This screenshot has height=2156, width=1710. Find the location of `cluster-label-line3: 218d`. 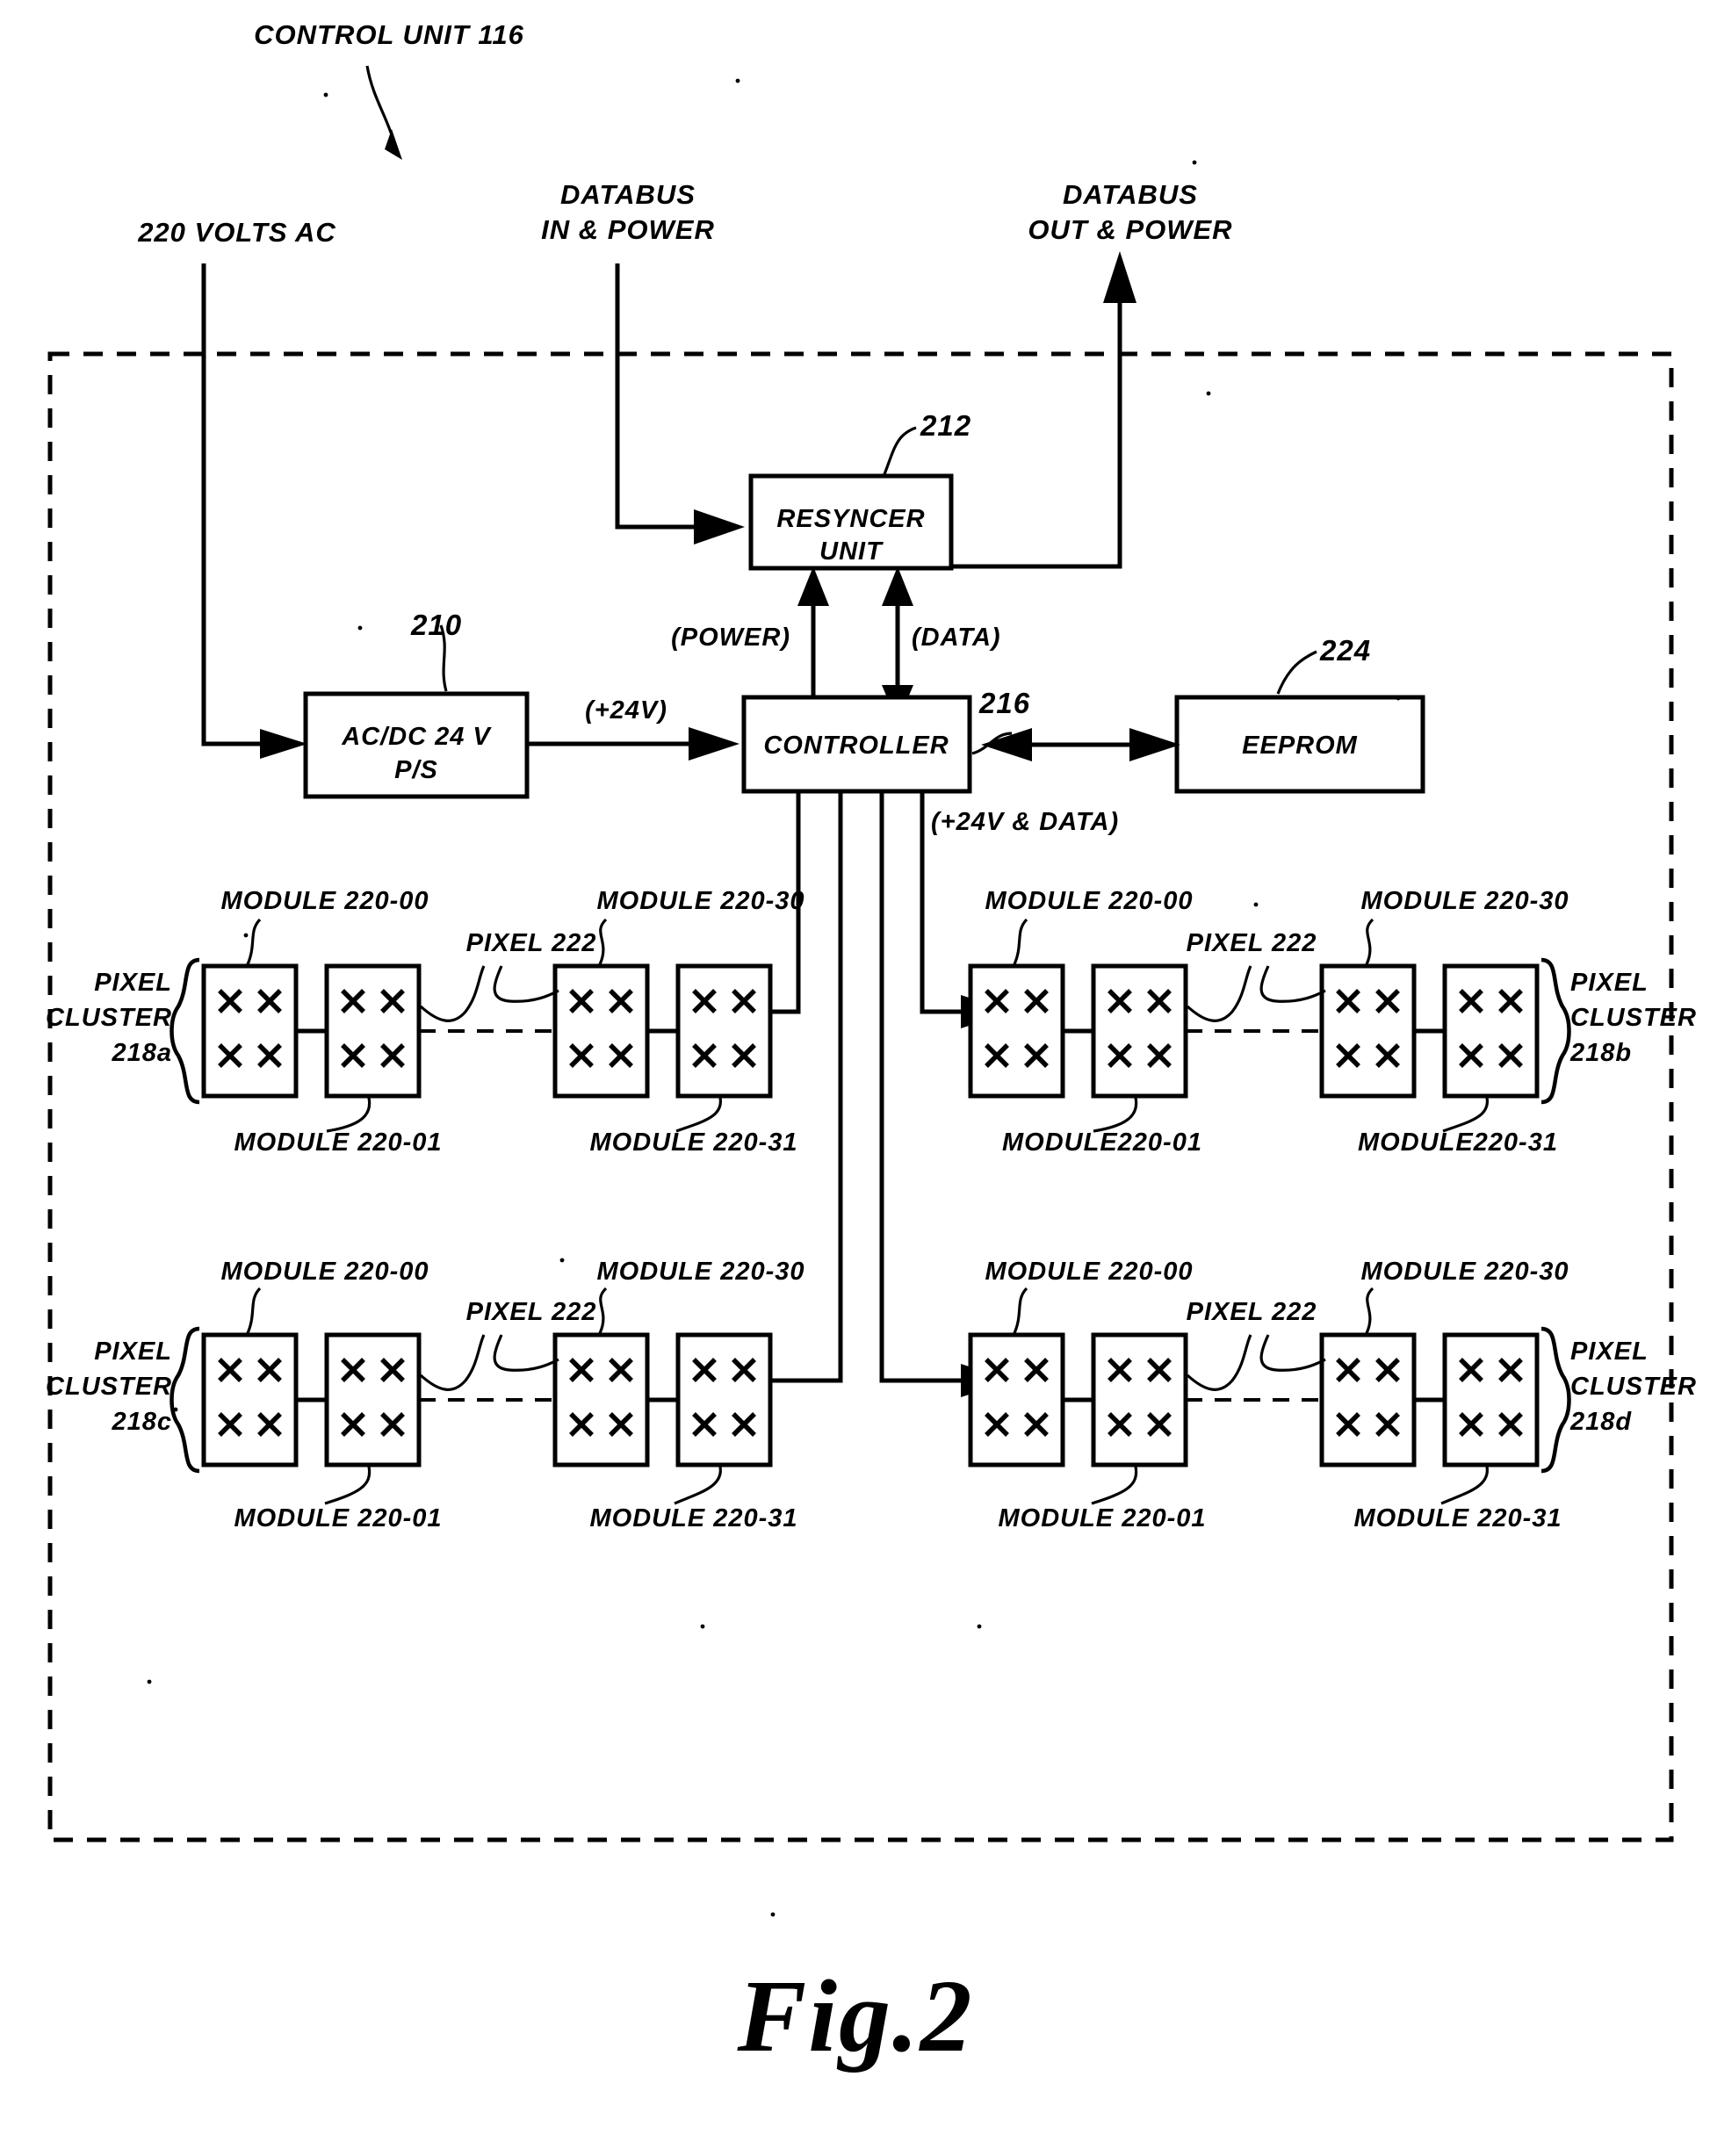

cluster-label-line3: 218d is located at coordinates (1600, 1422).